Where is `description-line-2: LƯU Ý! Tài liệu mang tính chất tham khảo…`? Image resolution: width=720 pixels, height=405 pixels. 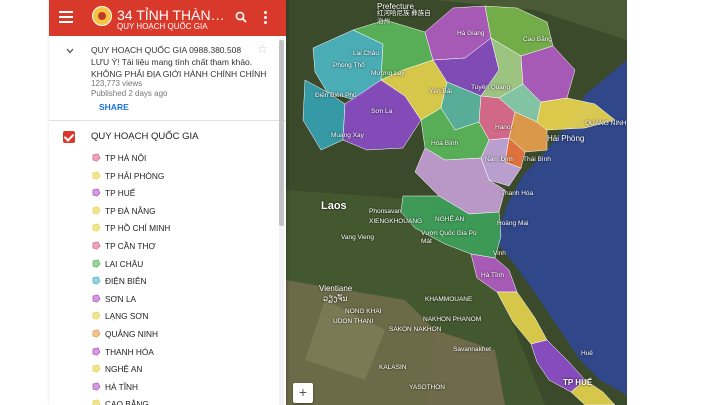 description-line-2: LƯU Ý! Tài liệu mang tính chất tham khảo… is located at coordinates (172, 62).